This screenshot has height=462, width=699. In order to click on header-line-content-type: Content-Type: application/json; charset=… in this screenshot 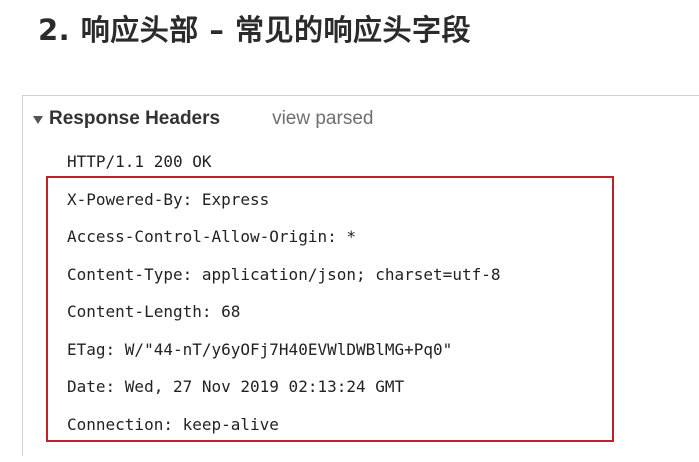, I will do `click(284, 274)`.